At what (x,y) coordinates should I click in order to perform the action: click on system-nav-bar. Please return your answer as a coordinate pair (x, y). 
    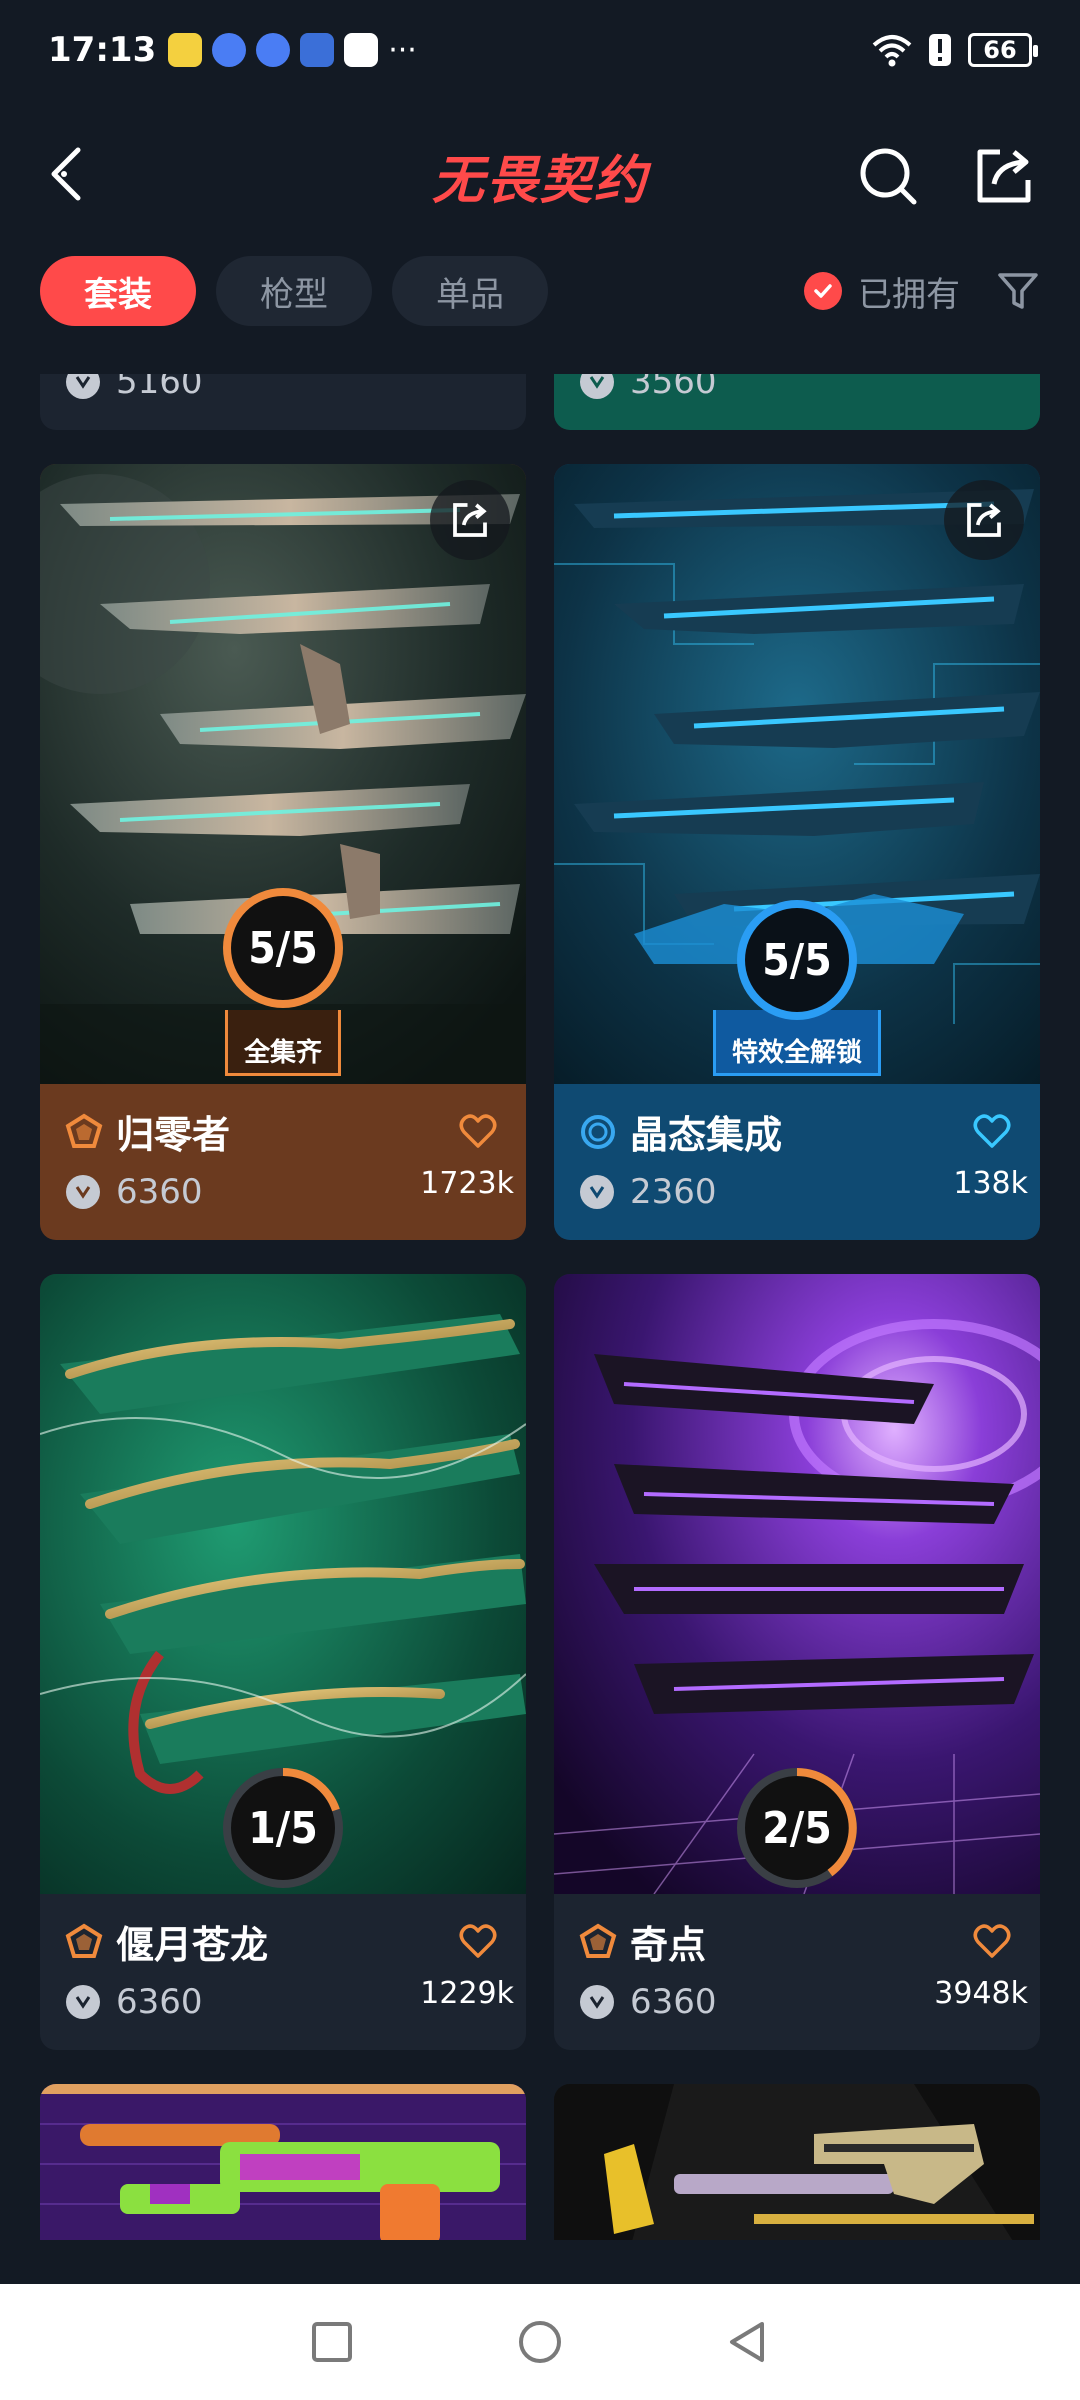
    Looking at the image, I should click on (540, 2342).